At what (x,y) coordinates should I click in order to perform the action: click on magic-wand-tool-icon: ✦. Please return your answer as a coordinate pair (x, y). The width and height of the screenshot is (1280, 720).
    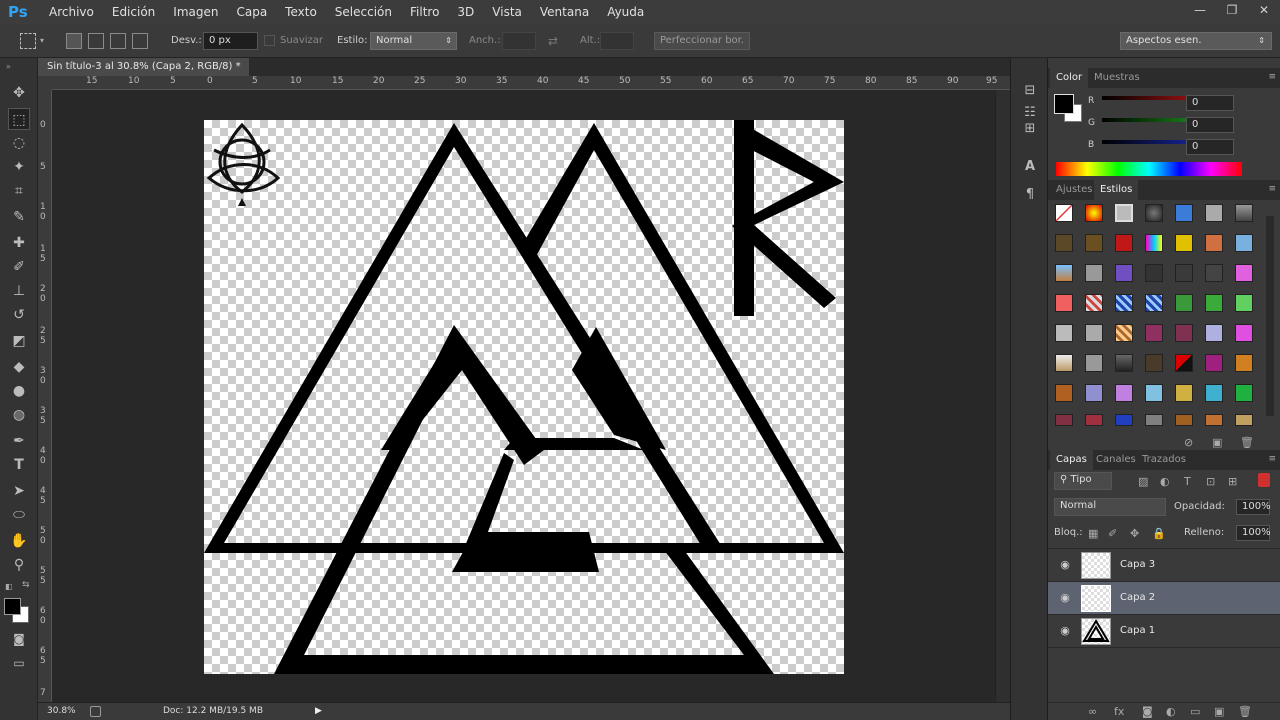
    Looking at the image, I should click on (19, 167).